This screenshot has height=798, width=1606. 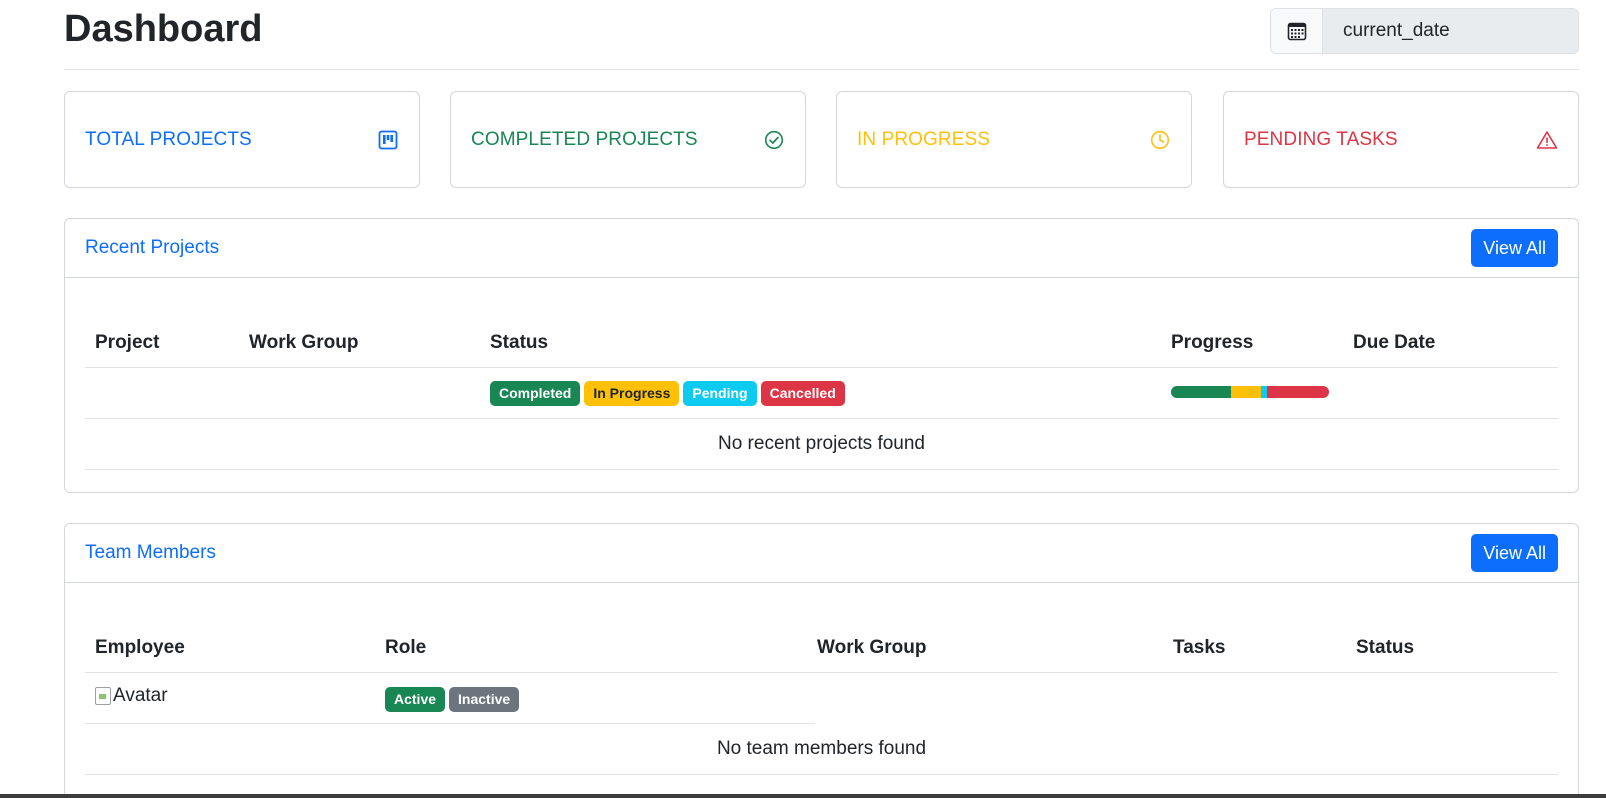 What do you see at coordinates (1297, 31) in the screenshot?
I see `calendar-icon` at bounding box center [1297, 31].